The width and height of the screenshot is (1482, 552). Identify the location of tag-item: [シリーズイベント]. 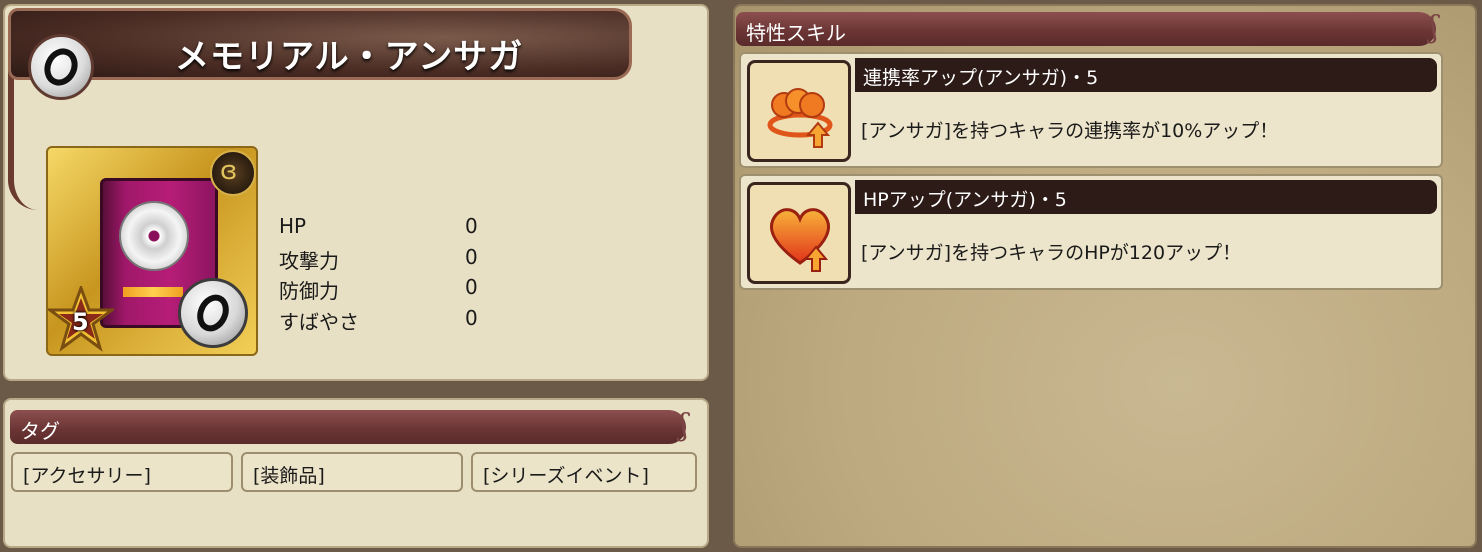
(584, 472).